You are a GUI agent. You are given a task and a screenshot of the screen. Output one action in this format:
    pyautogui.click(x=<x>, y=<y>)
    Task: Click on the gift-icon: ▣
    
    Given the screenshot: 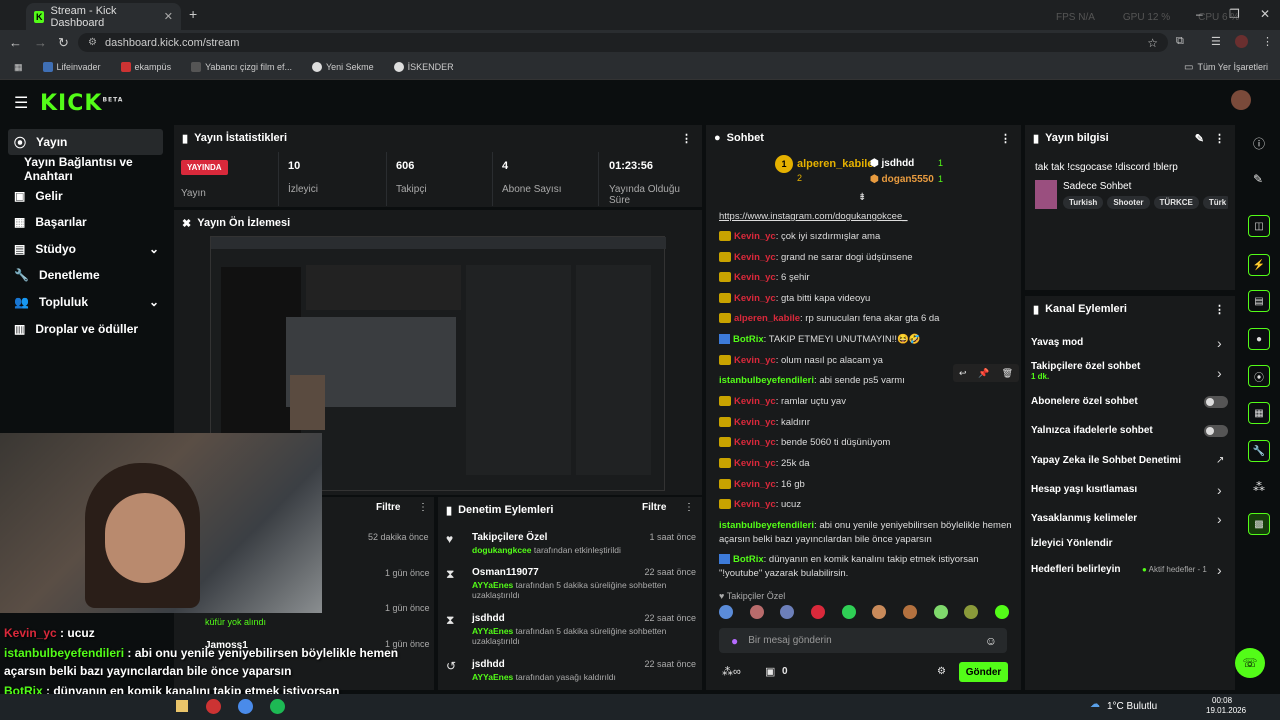 What is the action you would take?
    pyautogui.click(x=770, y=671)
    